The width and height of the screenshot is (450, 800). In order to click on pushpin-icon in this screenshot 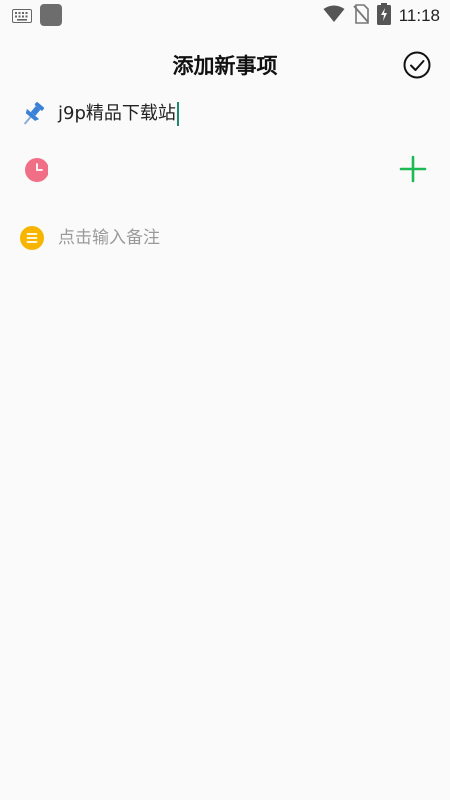, I will do `click(33, 114)`.